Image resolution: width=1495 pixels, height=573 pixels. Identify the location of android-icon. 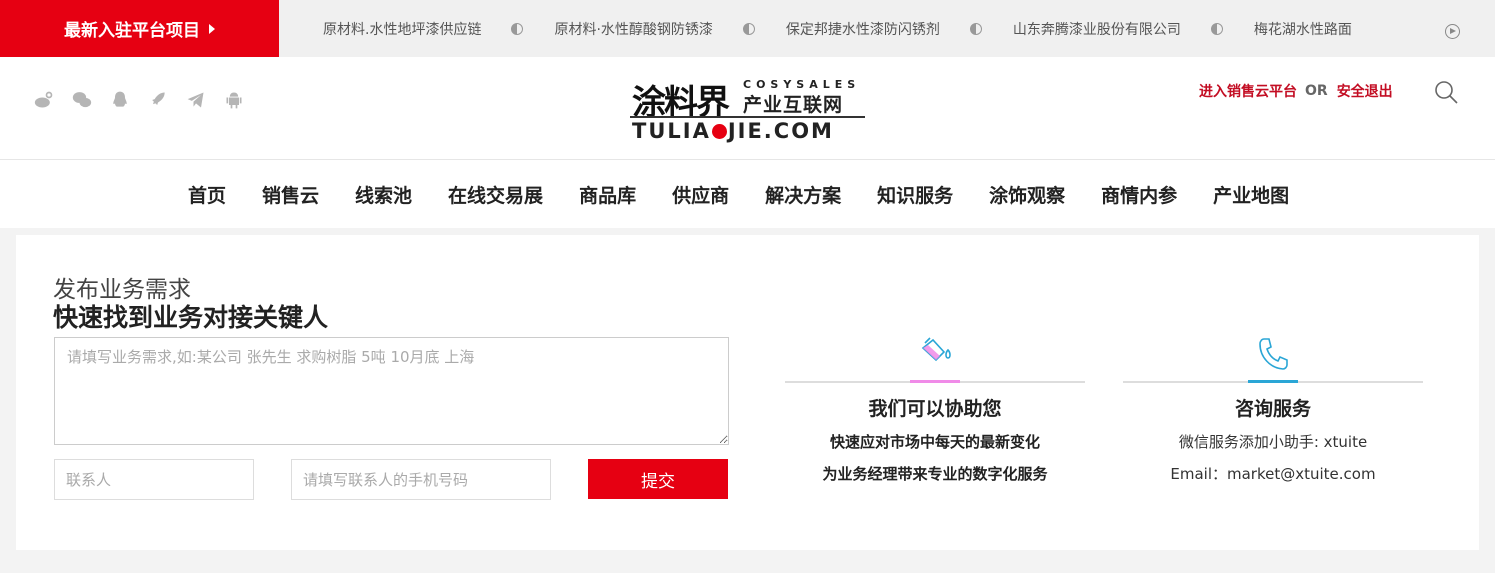
(234, 100).